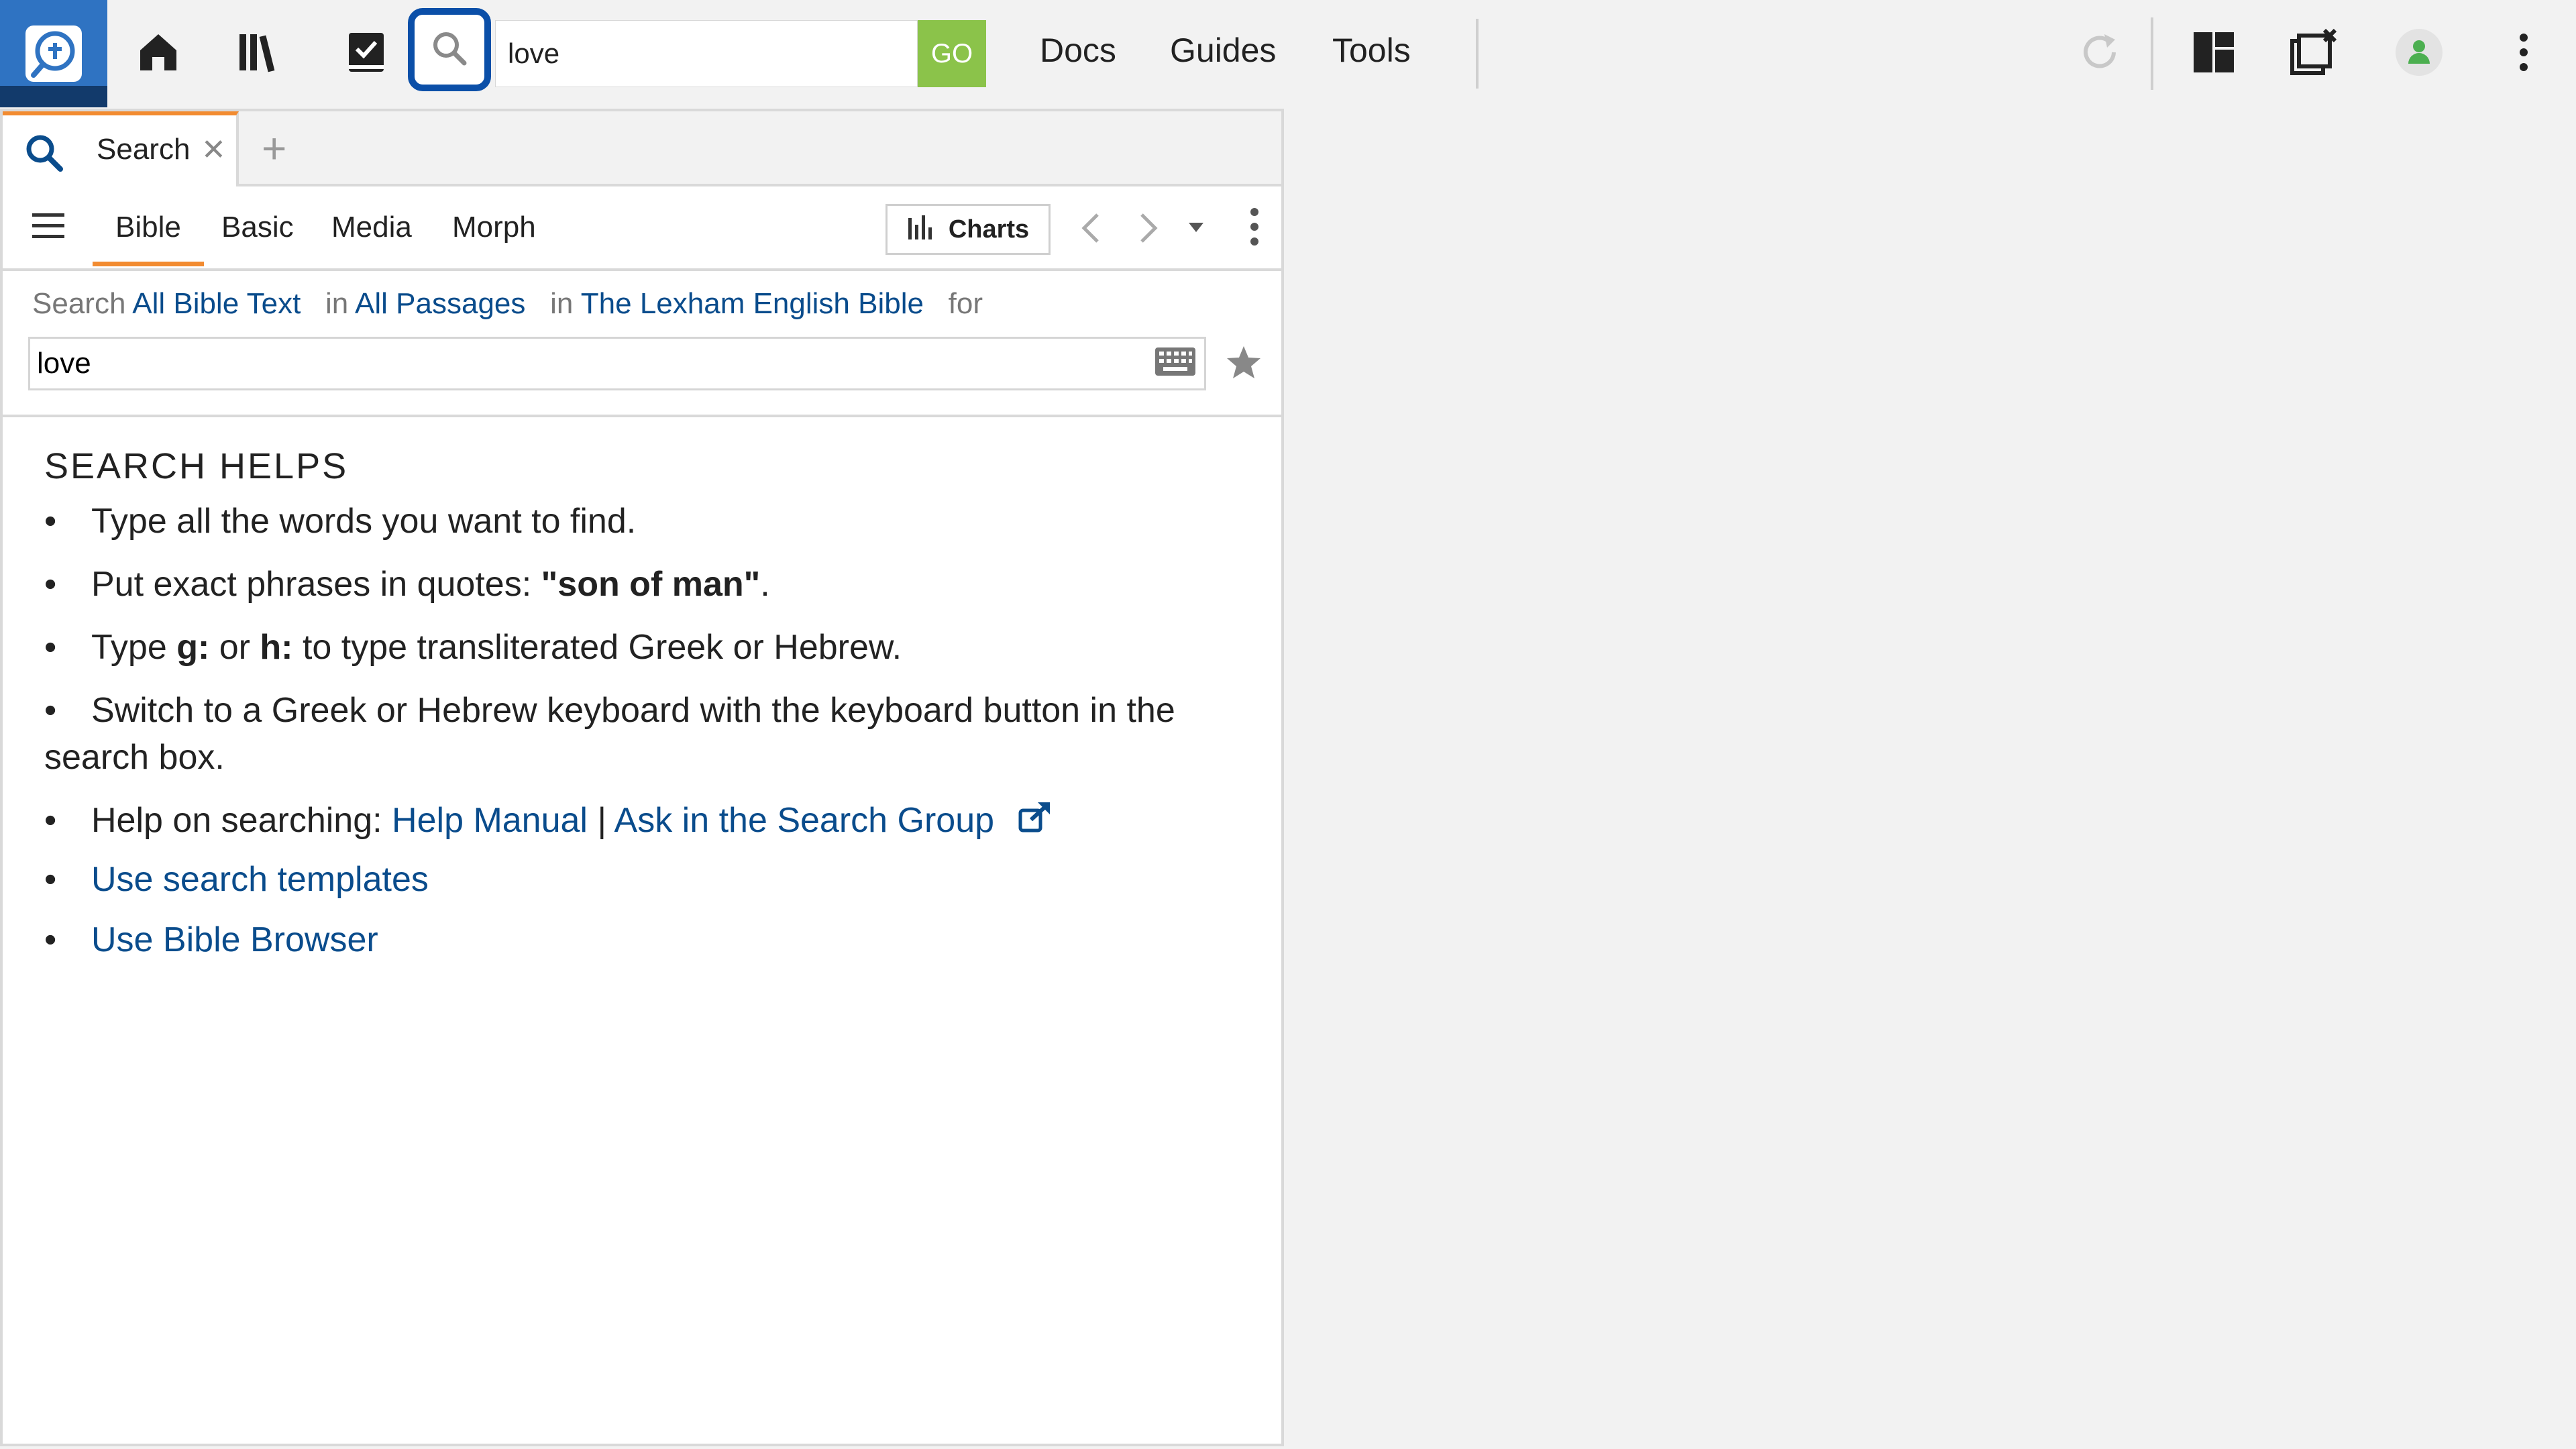 This screenshot has width=2576, height=1449. I want to click on app-logo-icon, so click(53, 53).